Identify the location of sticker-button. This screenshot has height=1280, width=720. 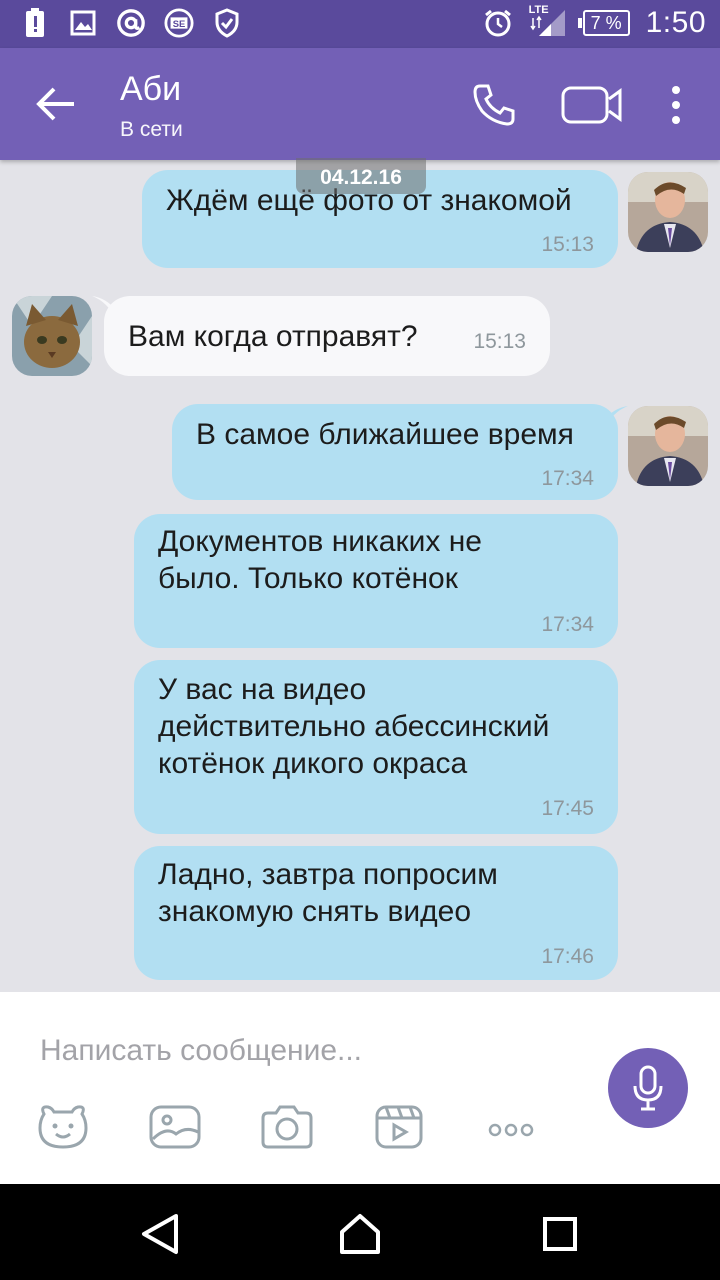
(63, 1127).